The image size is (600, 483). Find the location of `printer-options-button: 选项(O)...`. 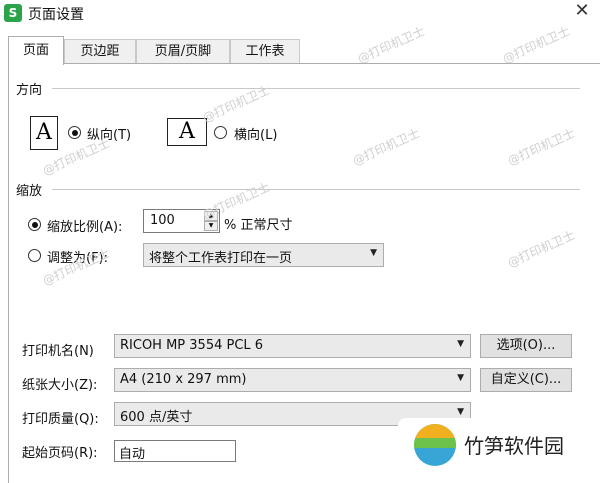

printer-options-button: 选项(O)... is located at coordinates (526, 346).